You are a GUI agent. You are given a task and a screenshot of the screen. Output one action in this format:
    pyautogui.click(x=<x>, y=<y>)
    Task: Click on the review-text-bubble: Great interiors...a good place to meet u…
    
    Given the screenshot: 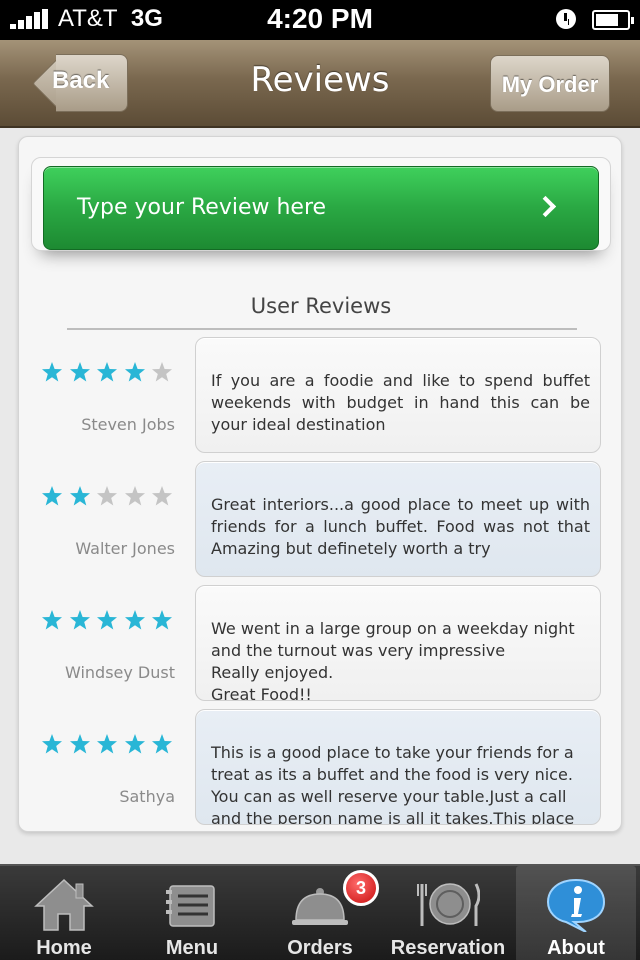 What is the action you would take?
    pyautogui.click(x=398, y=519)
    